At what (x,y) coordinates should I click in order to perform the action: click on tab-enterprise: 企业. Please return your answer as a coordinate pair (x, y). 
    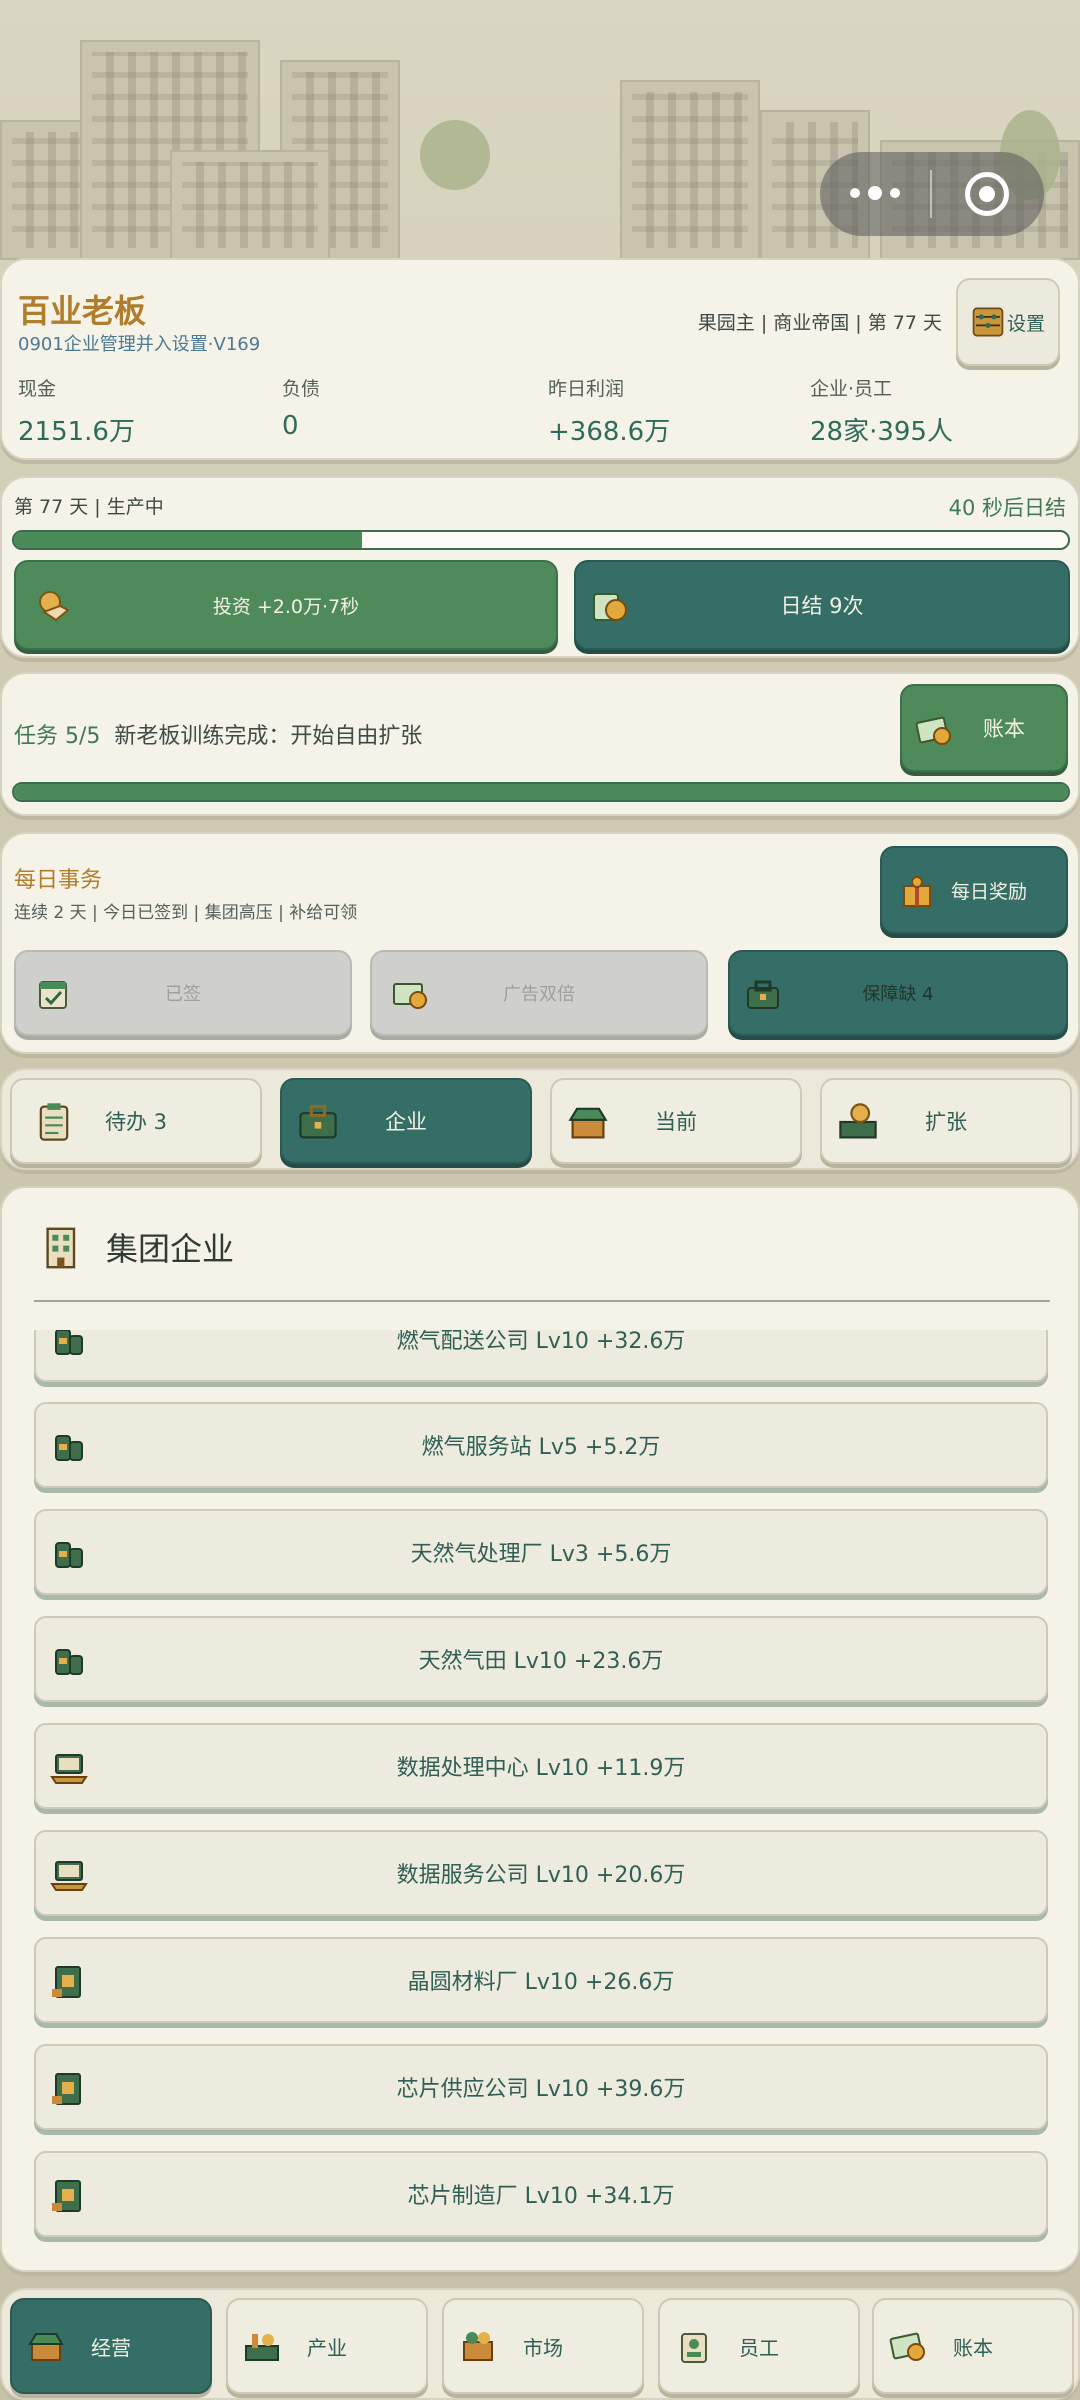
    Looking at the image, I should click on (406, 1121).